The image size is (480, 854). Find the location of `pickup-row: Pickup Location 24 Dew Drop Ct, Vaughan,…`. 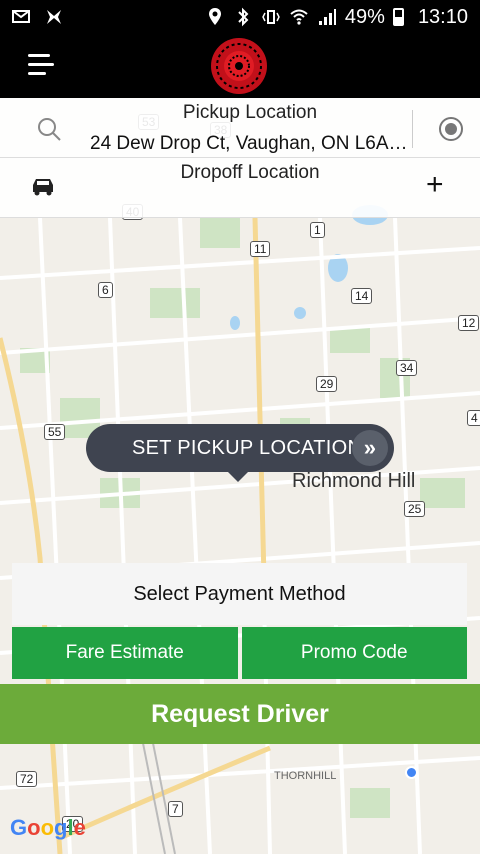

pickup-row: Pickup Location 24 Dew Drop Ct, Vaughan,… is located at coordinates (240, 128).